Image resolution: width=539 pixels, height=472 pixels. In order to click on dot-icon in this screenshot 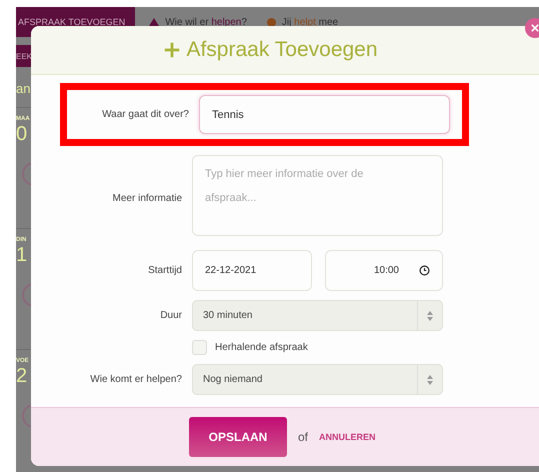, I will do `click(271, 22)`.